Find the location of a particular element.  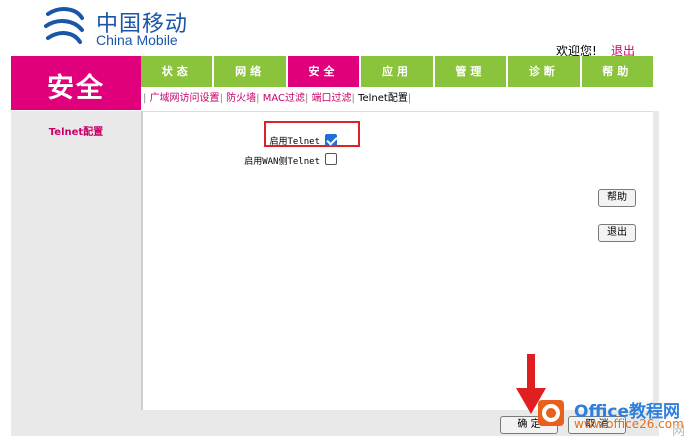

china-mobile-logo-icon is located at coordinates (64, 25).